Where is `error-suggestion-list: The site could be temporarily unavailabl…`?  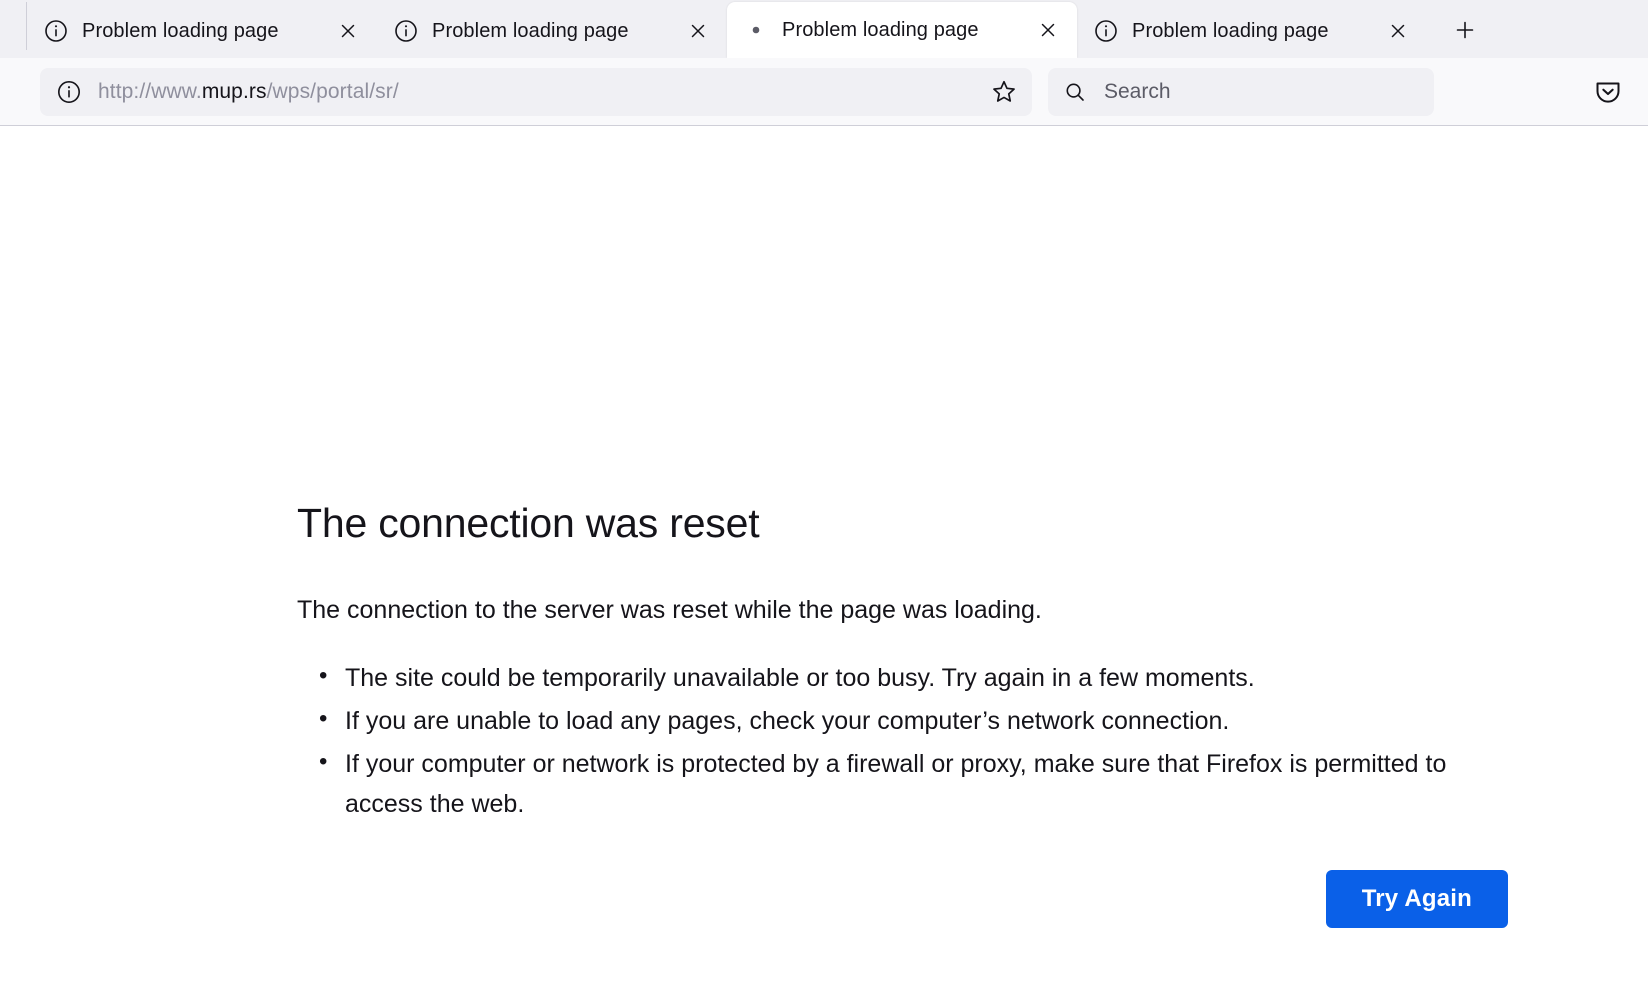 error-suggestion-list: The site could be temporarily unavailabl… is located at coordinates (904, 740).